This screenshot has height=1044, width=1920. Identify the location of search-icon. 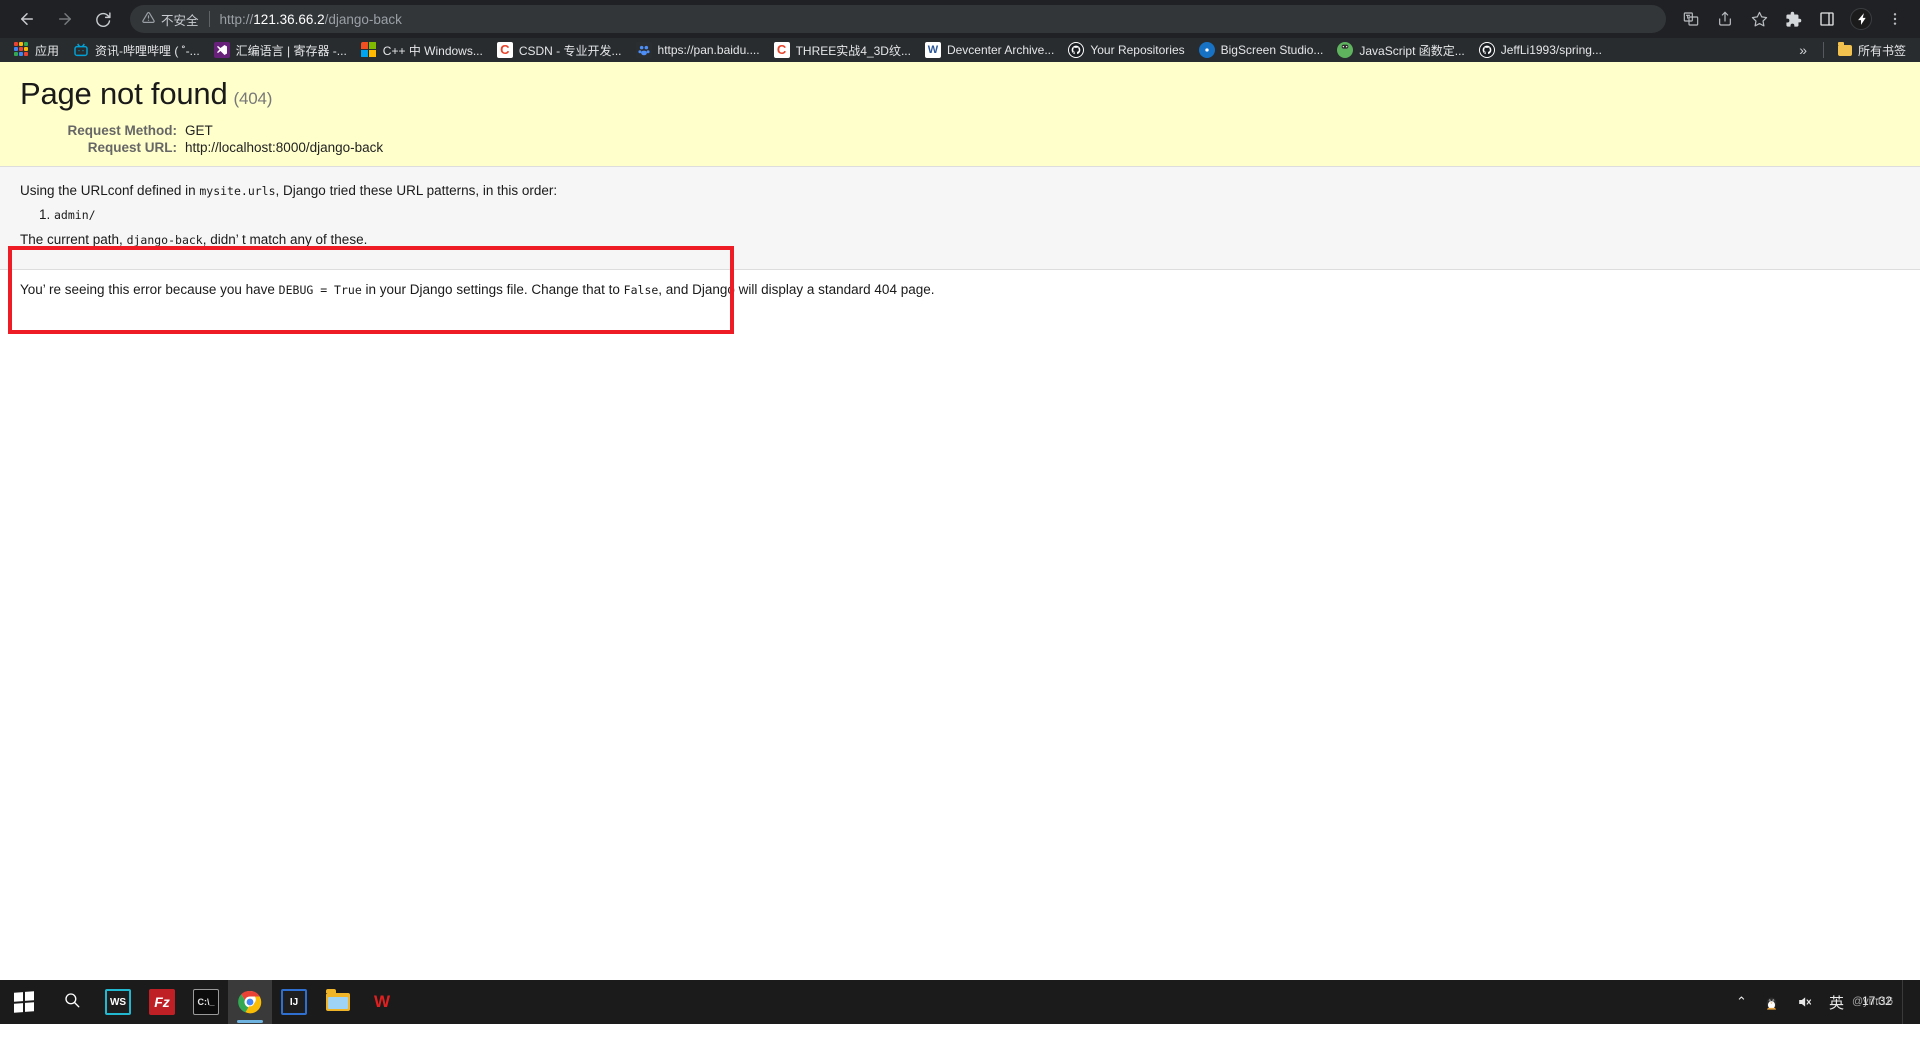
(72, 1002).